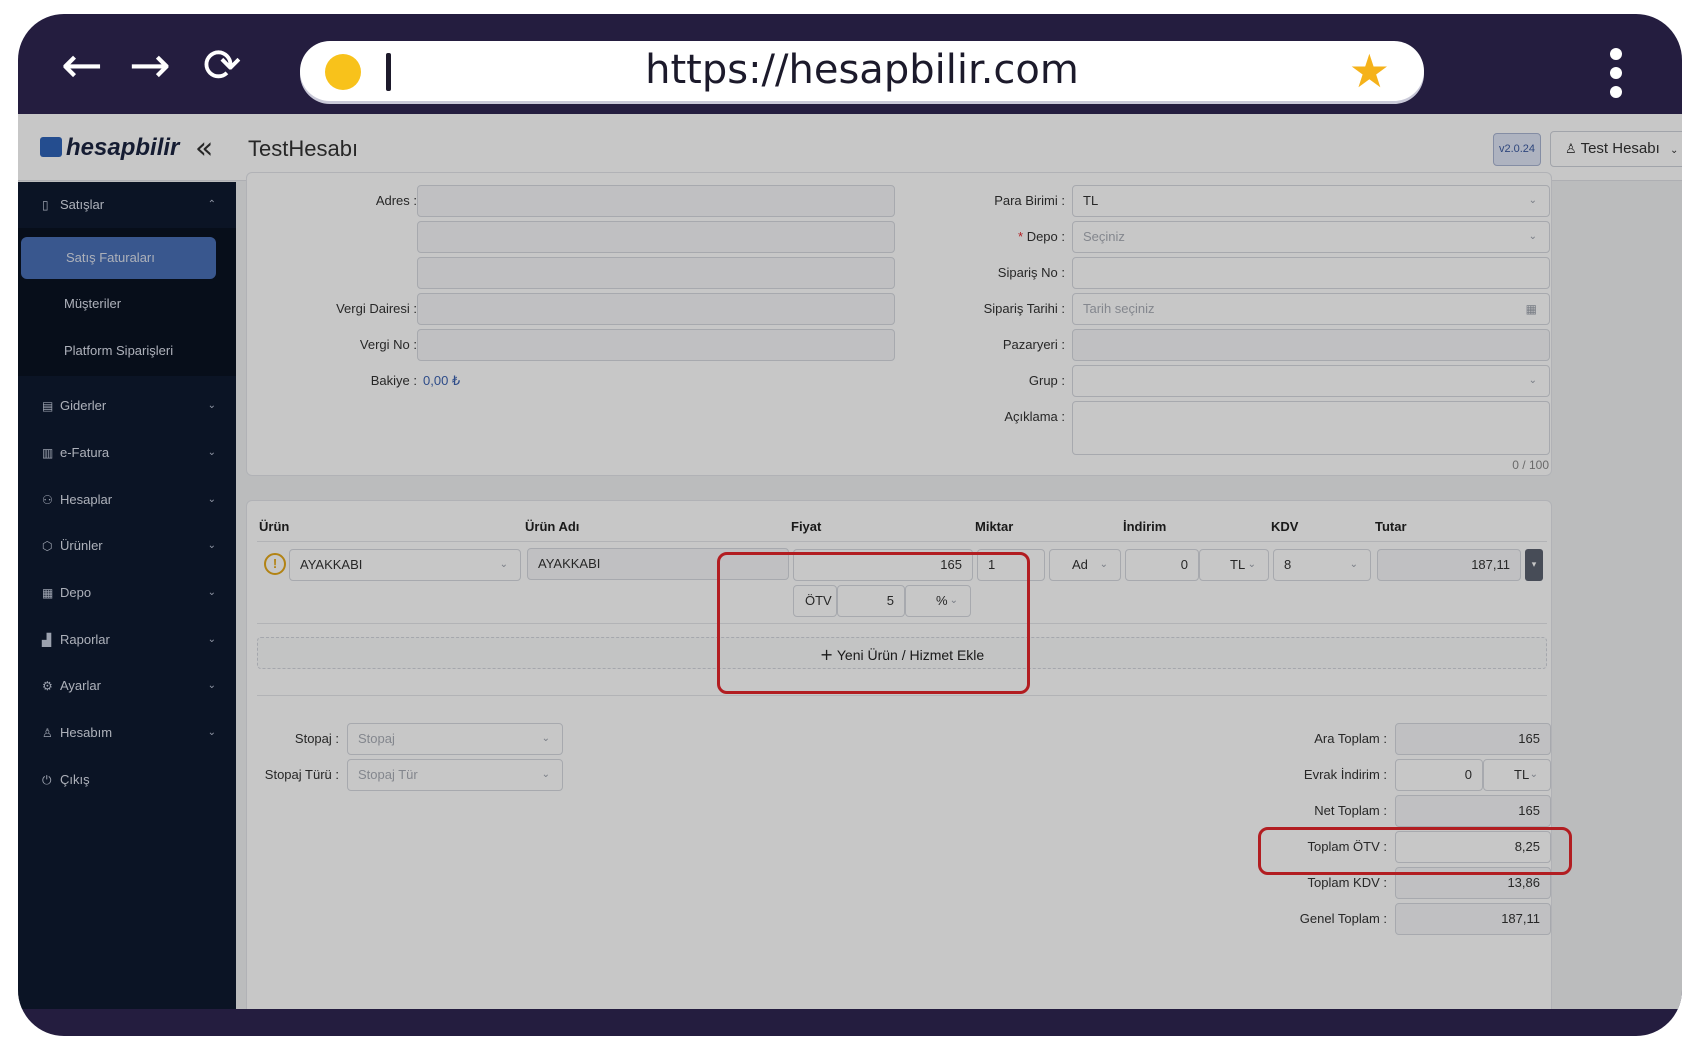 This screenshot has height=1050, width=1700. I want to click on user-menu-button: ♙ Test Hesabı ⌄, so click(1616, 149).